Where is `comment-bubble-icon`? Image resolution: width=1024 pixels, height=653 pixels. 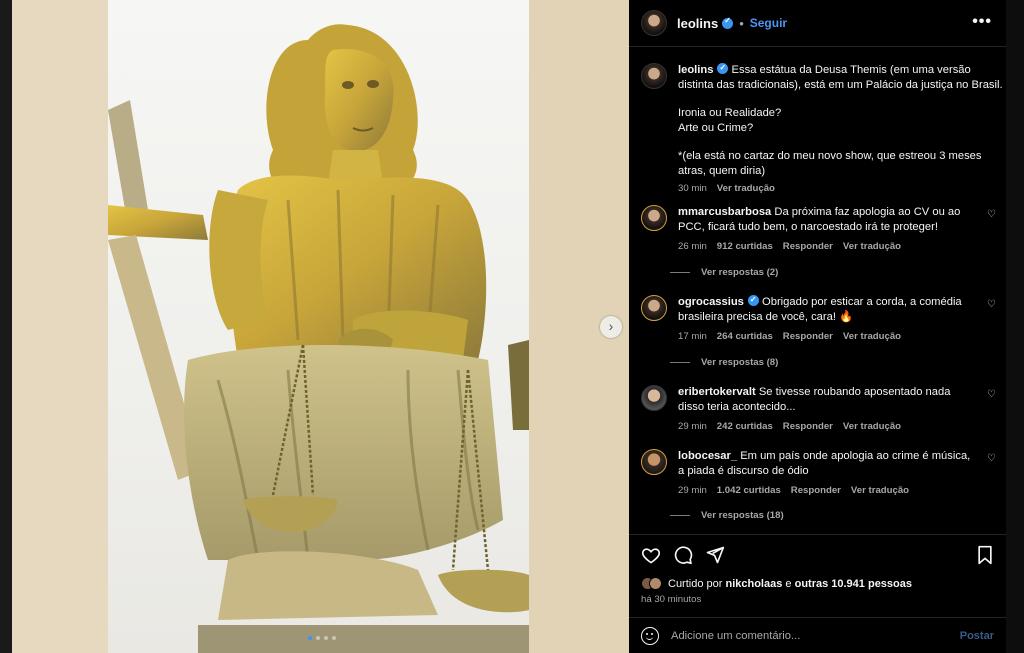
comment-bubble-icon is located at coordinates (683, 555).